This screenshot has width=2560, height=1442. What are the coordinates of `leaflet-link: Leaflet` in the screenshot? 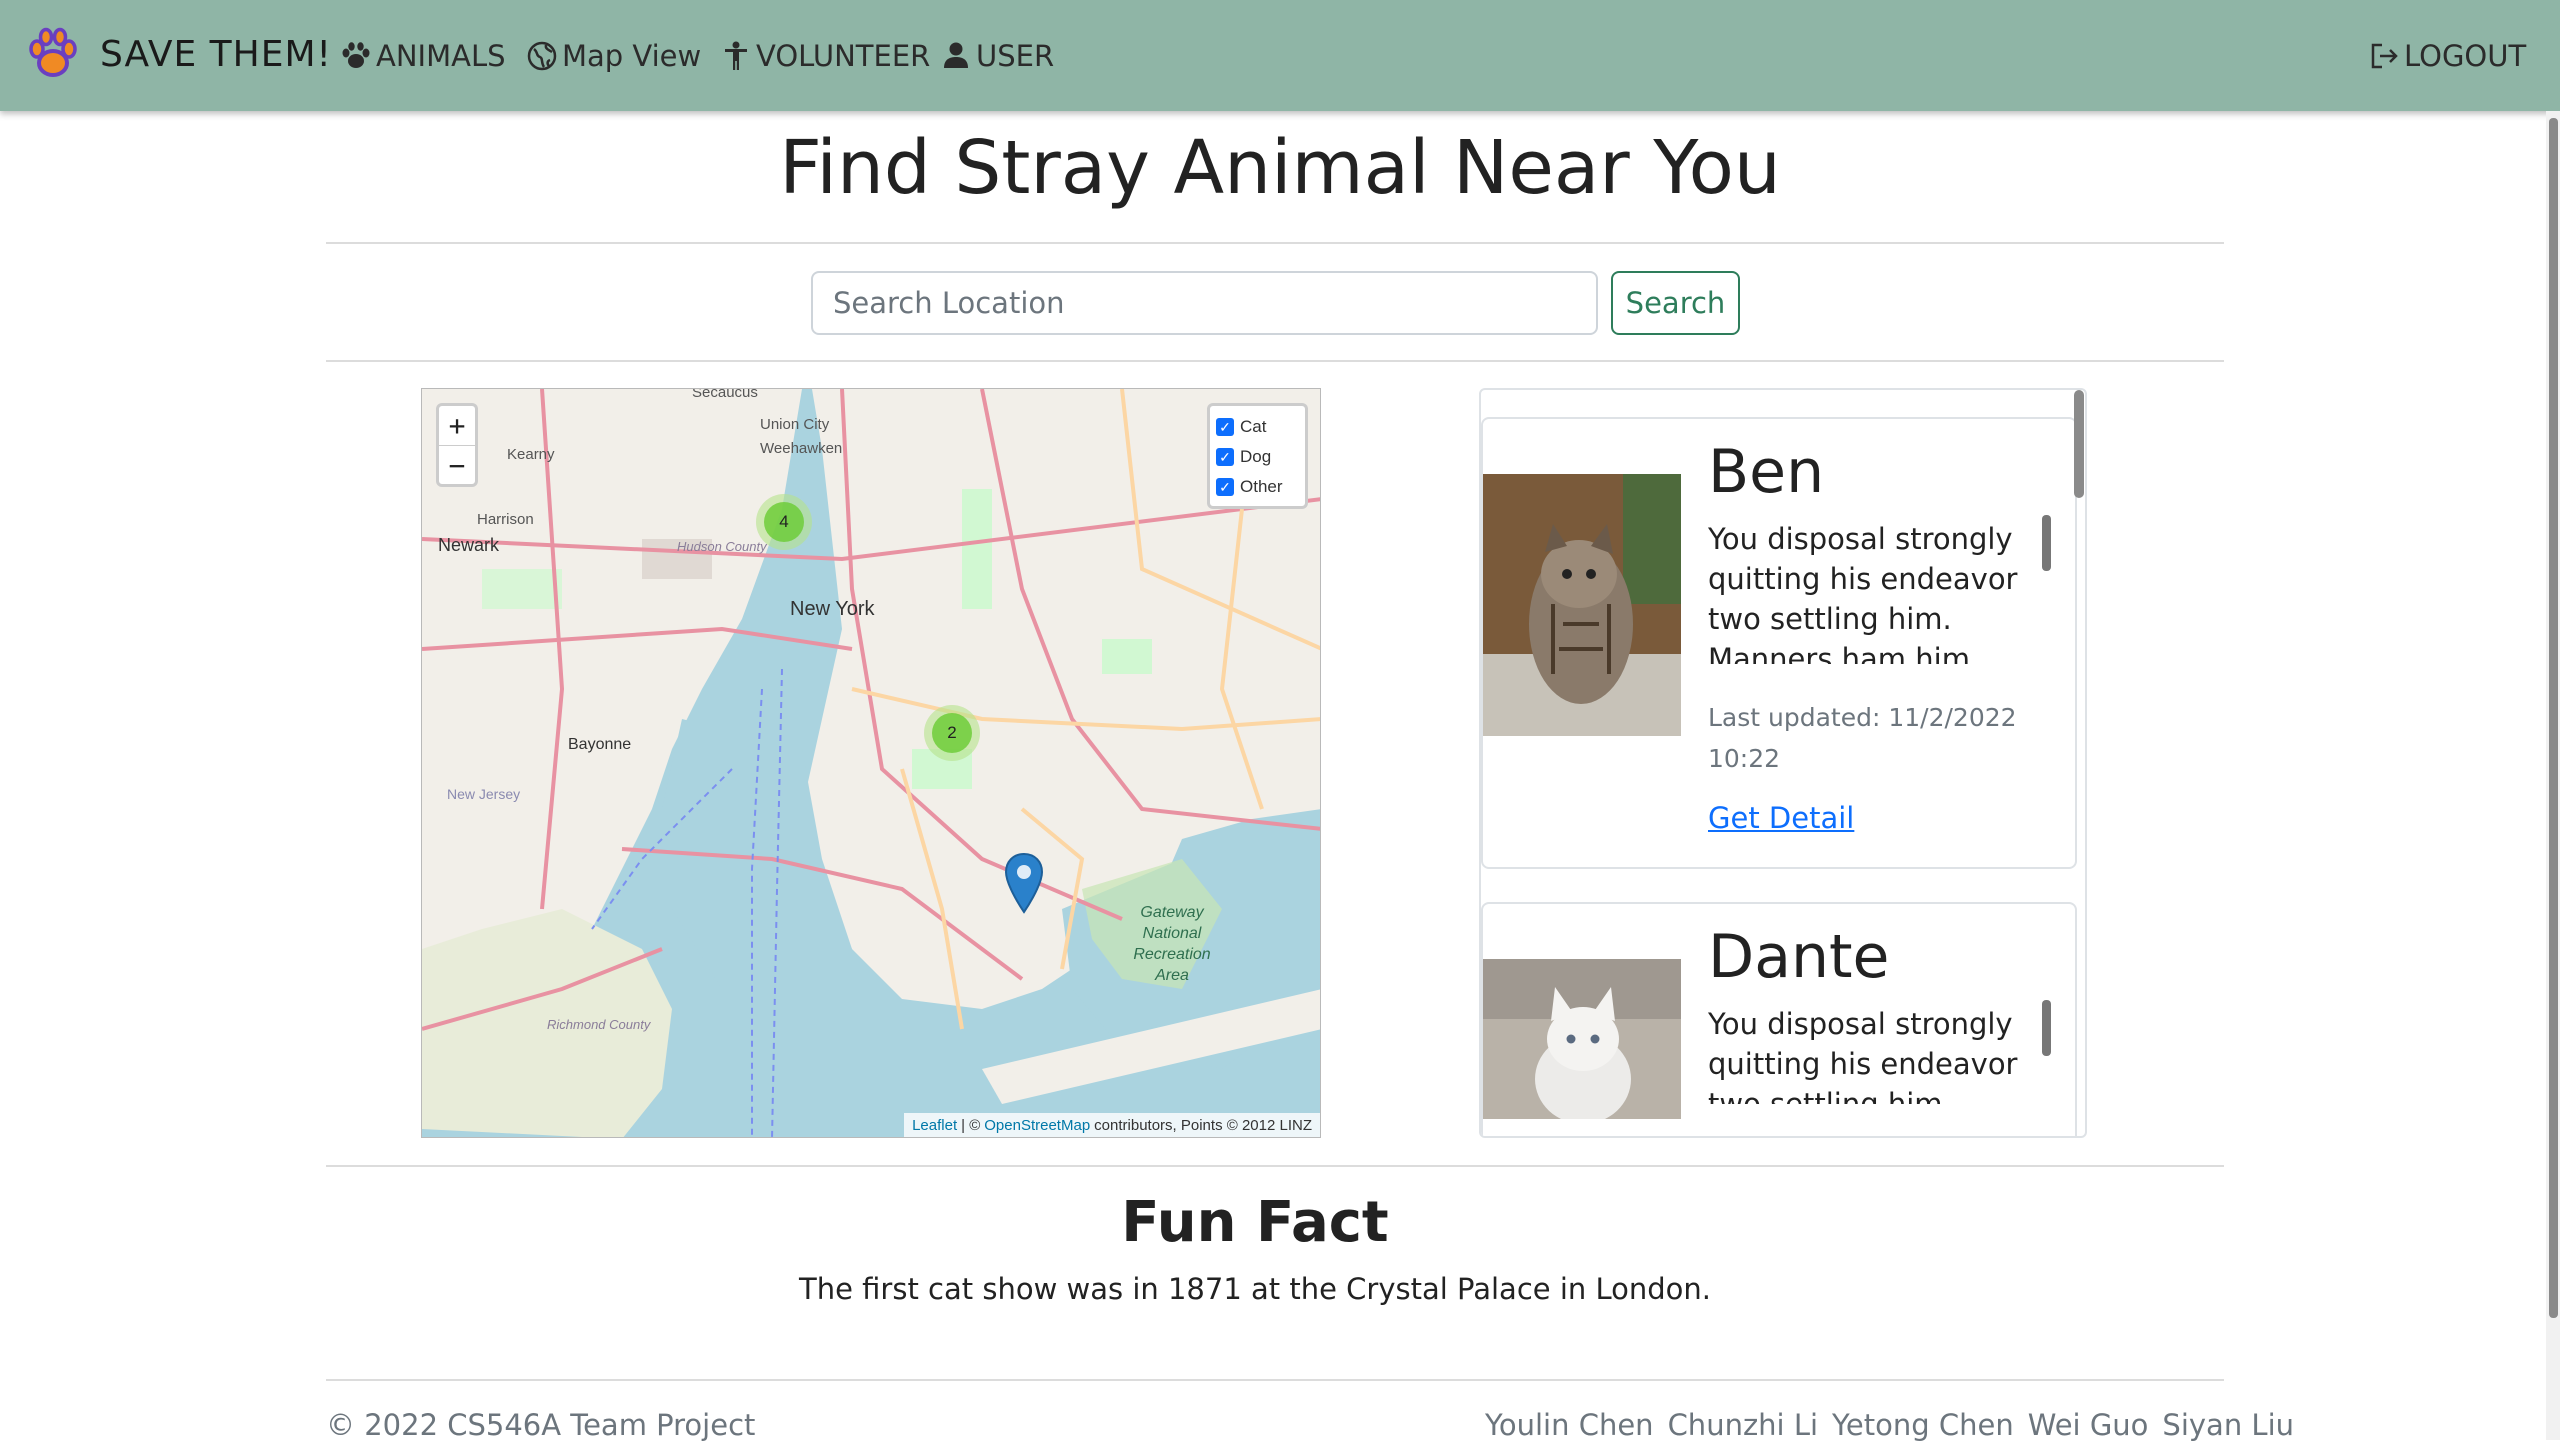 It's located at (934, 1125).